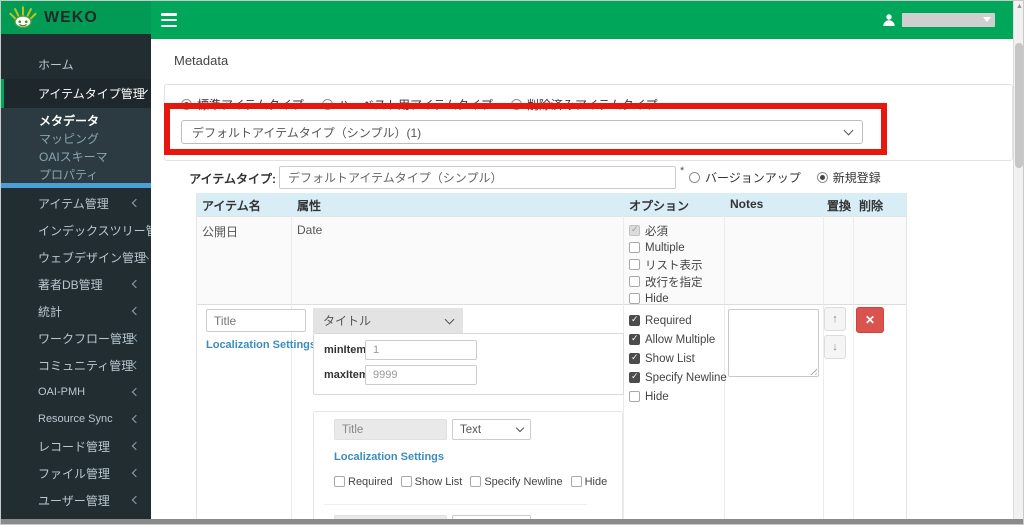  Describe the element at coordinates (71, 17) in the screenshot. I see `brand-title: WEKO` at that location.